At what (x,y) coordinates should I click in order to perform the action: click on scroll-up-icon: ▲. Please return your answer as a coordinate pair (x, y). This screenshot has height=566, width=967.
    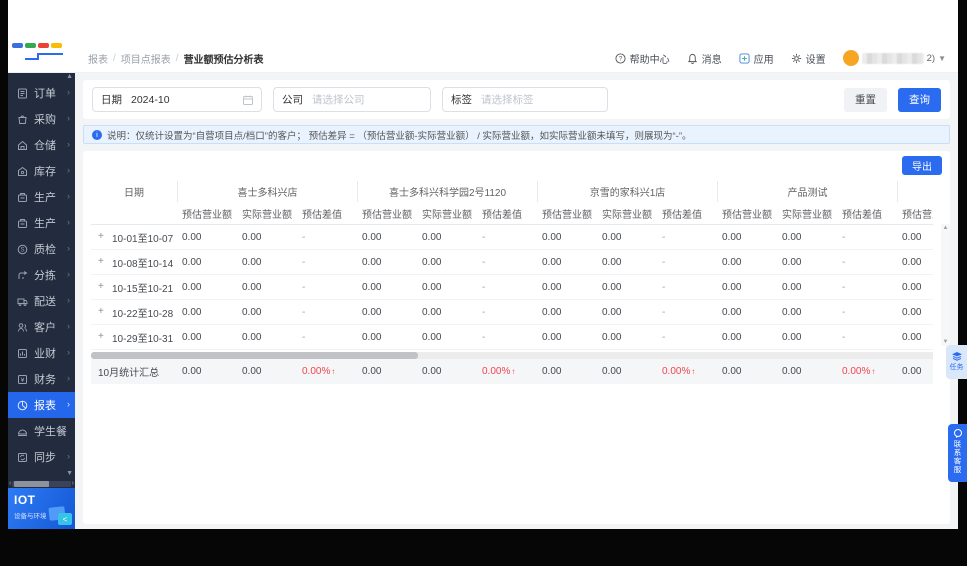
    Looking at the image, I should click on (946, 228).